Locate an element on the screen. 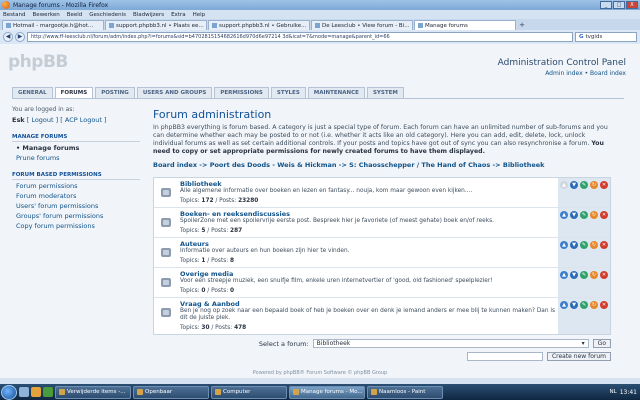  tab-permissions: PERMISSIONS is located at coordinates (241, 92).